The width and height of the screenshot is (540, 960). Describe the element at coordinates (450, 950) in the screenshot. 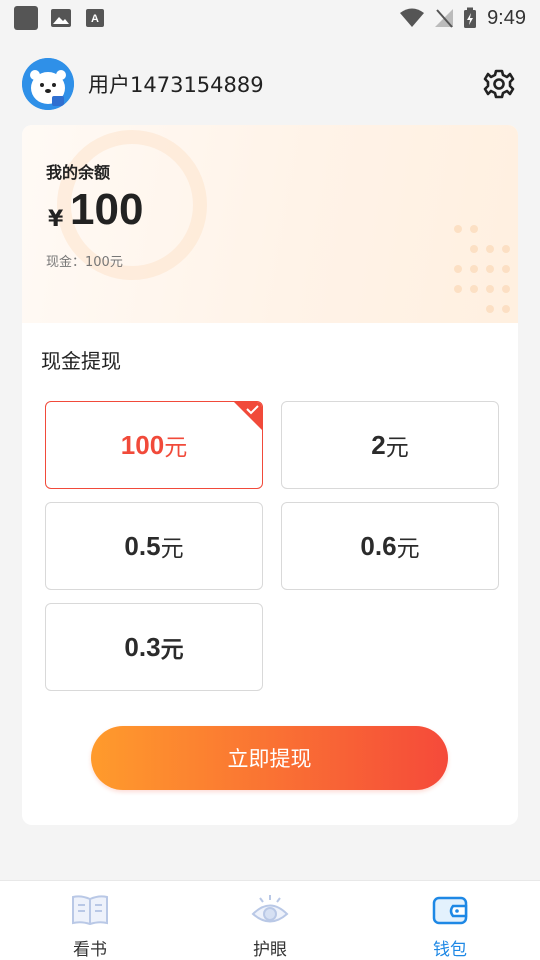

I see `nav-label: 钱包` at that location.